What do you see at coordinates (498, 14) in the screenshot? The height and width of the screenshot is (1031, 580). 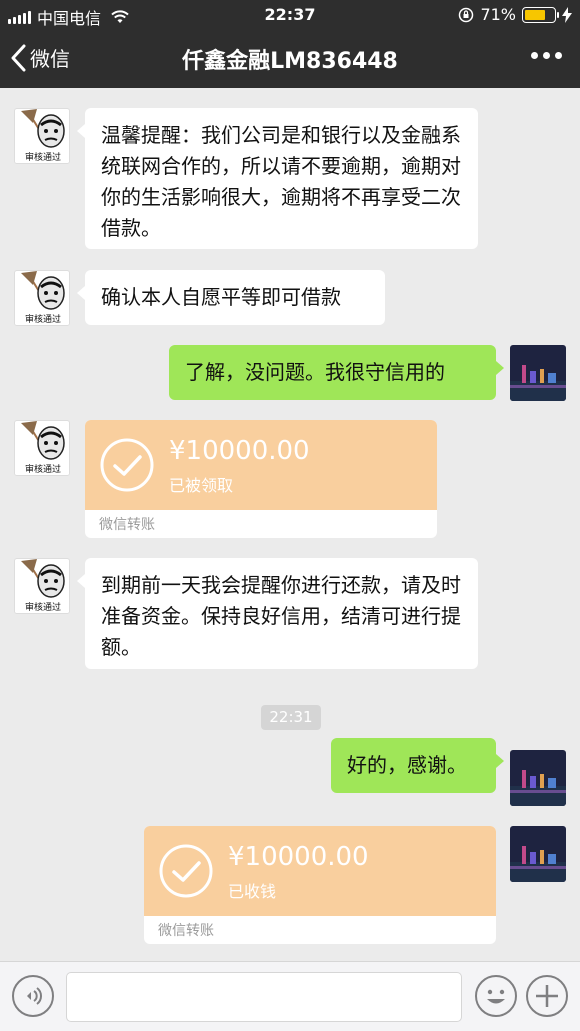 I see `battery-percent: 71%` at bounding box center [498, 14].